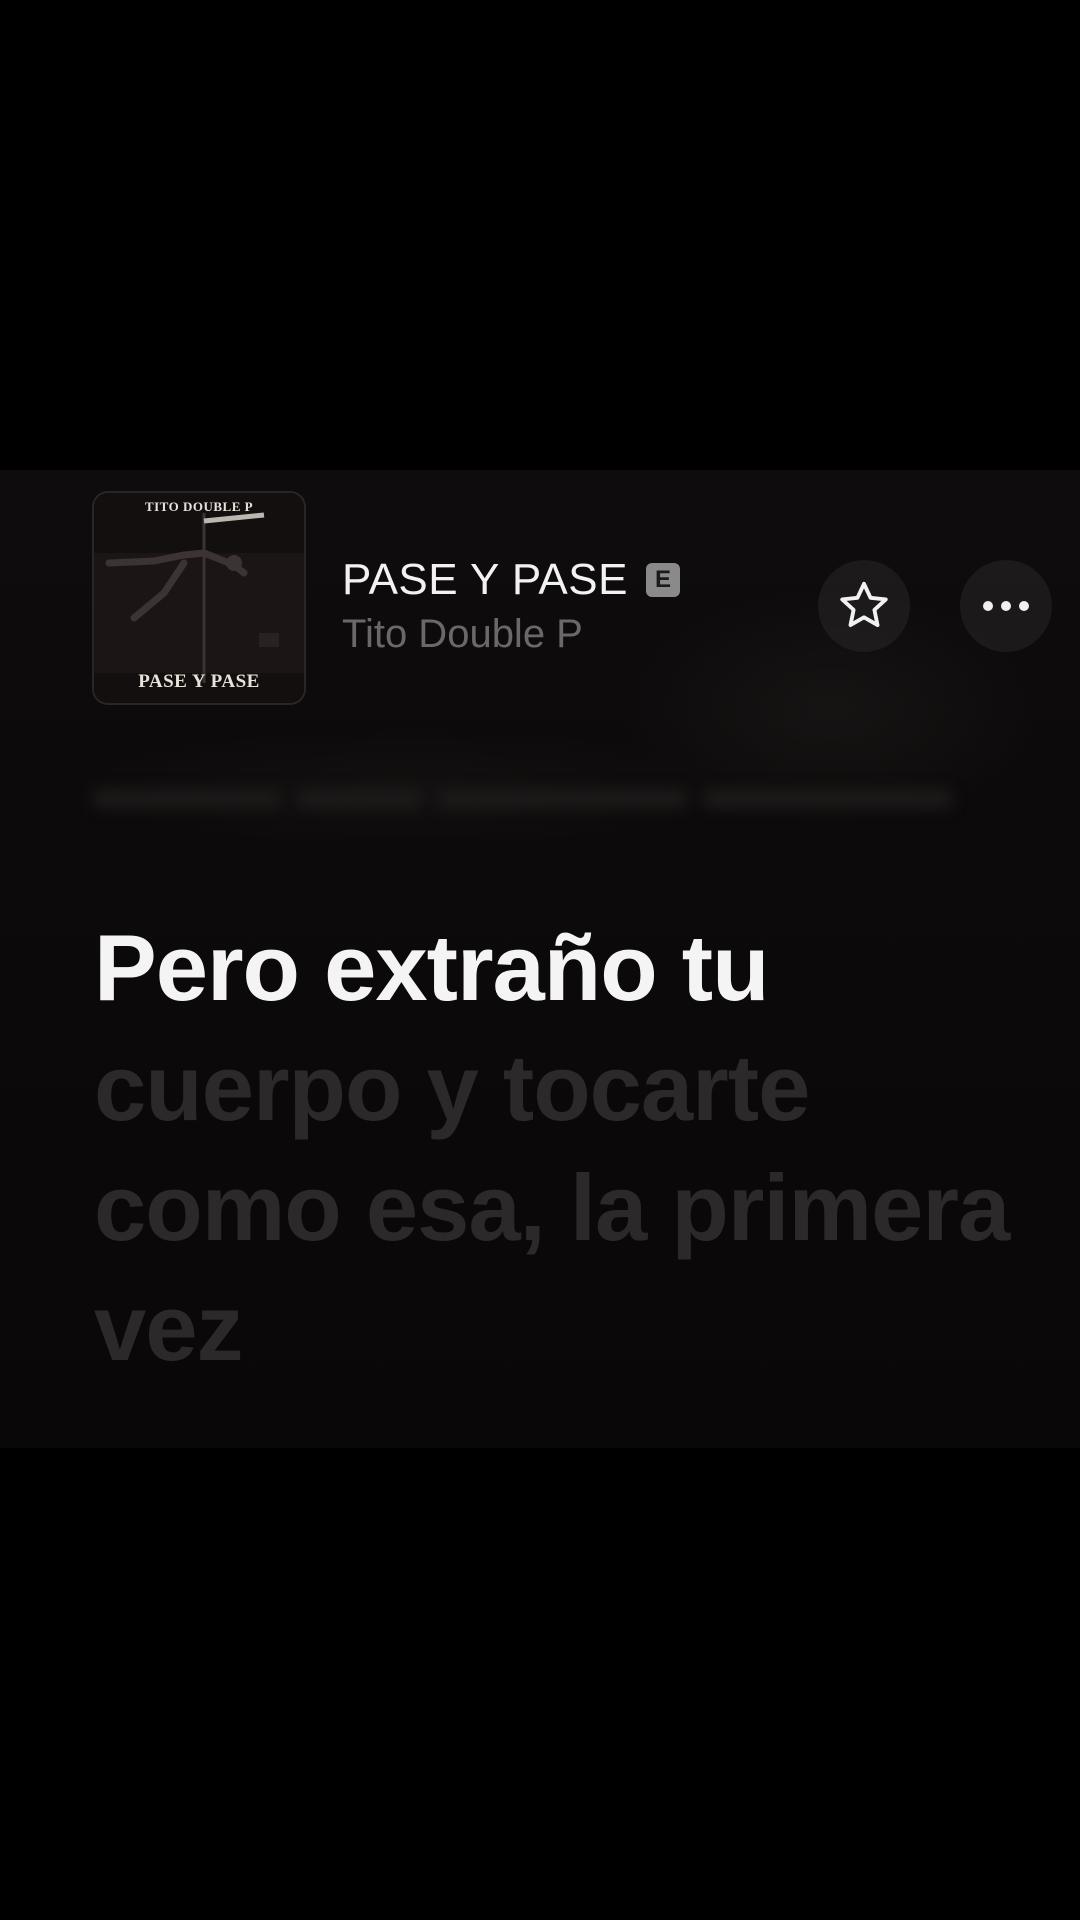 The width and height of the screenshot is (1080, 1920). What do you see at coordinates (431, 968) in the screenshot?
I see `lyric-line-active: Pero extraño tu` at bounding box center [431, 968].